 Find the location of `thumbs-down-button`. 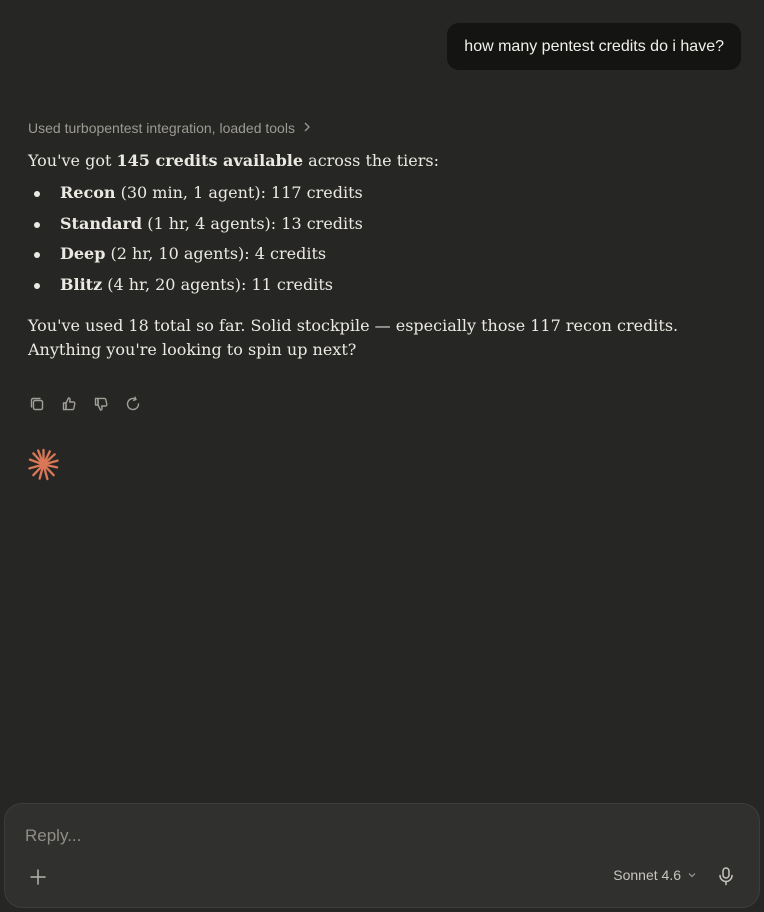

thumbs-down-button is located at coordinates (101, 404).